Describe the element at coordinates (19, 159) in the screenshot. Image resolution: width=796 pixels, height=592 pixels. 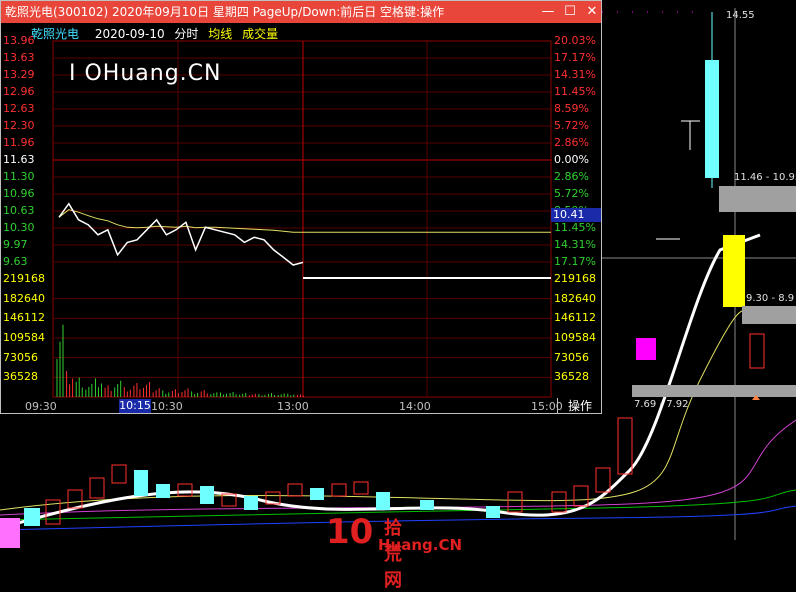
I see `price-axis-label: 11.63` at that location.